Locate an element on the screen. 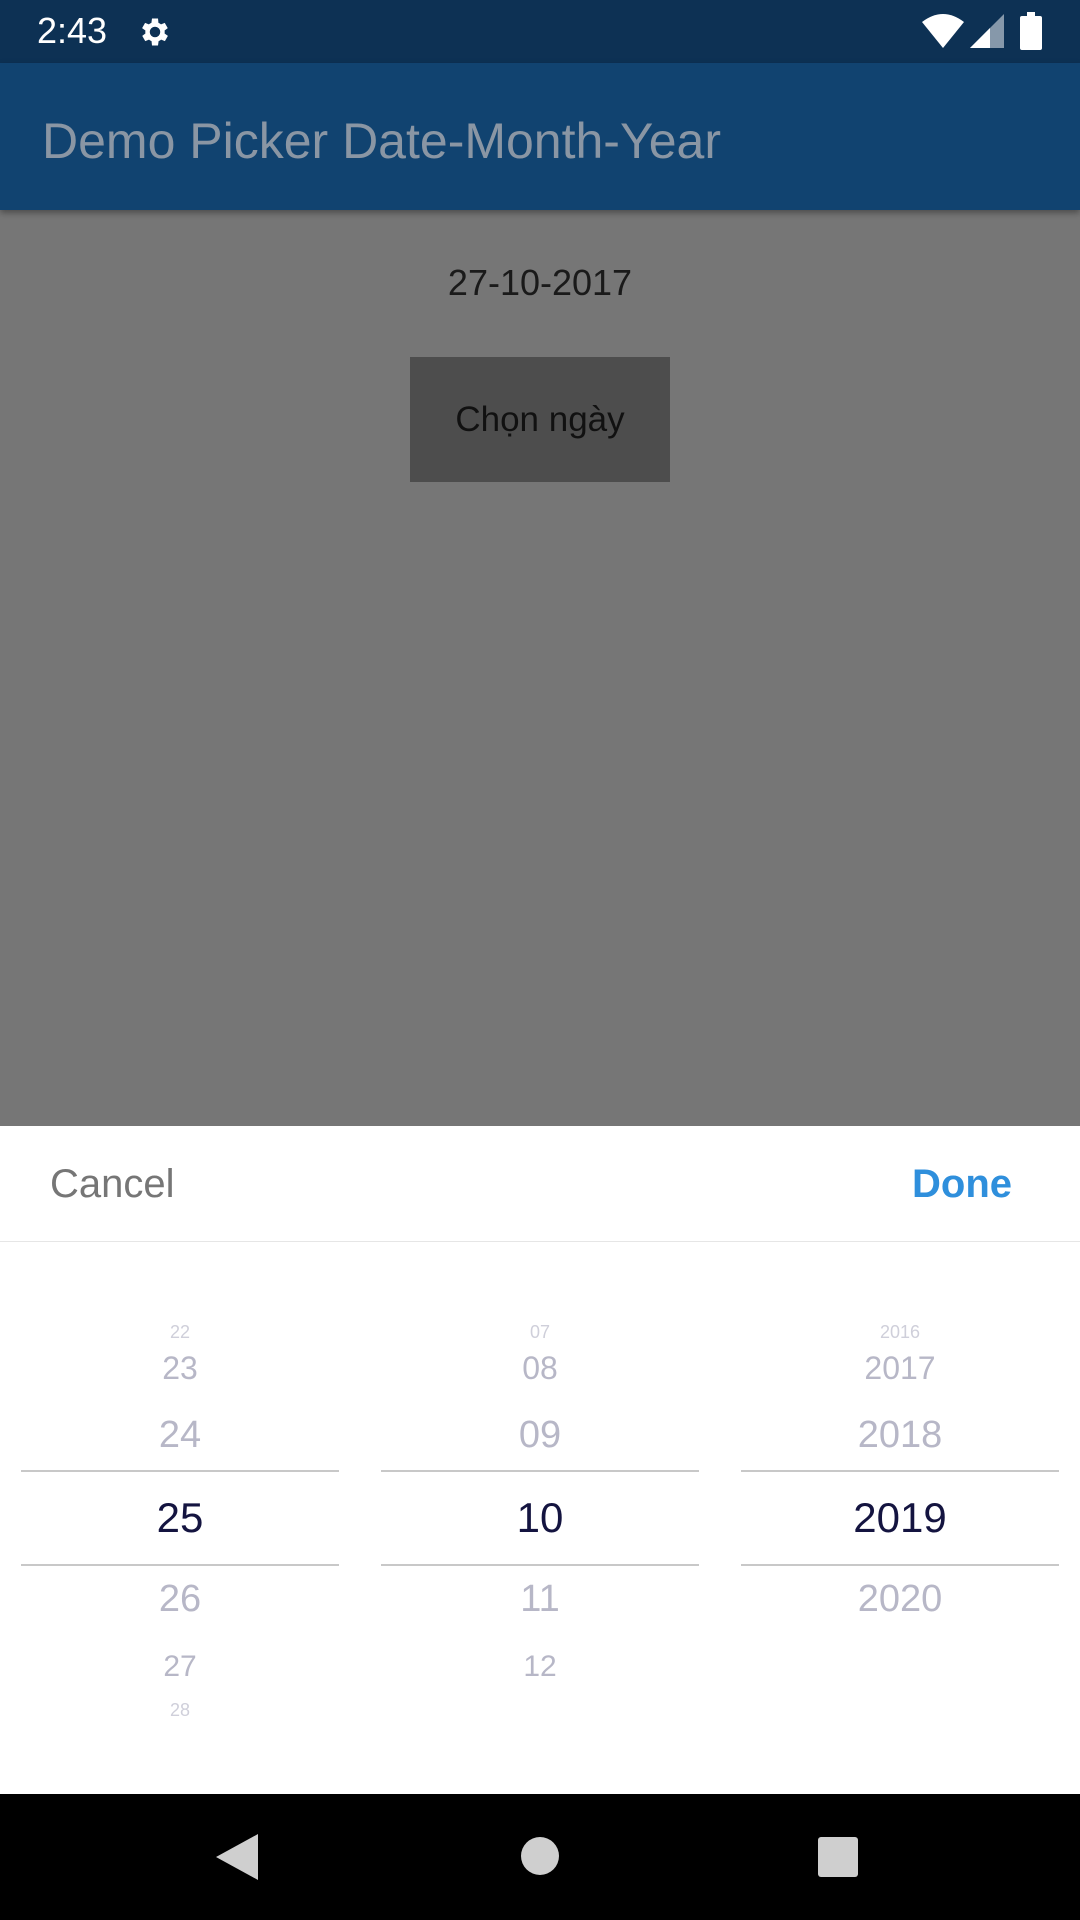  month-option: 08 is located at coordinates (540, 1368).